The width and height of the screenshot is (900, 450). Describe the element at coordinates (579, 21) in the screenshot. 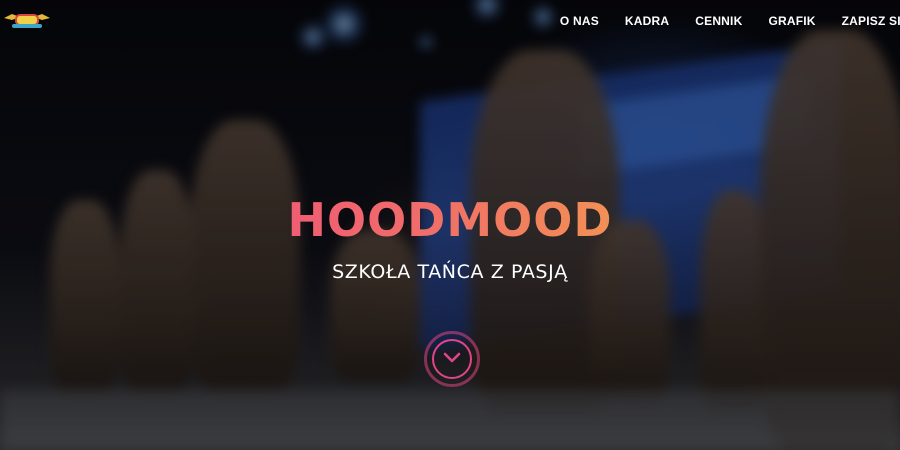

I see `nav-link-o-nas: O NAS` at that location.